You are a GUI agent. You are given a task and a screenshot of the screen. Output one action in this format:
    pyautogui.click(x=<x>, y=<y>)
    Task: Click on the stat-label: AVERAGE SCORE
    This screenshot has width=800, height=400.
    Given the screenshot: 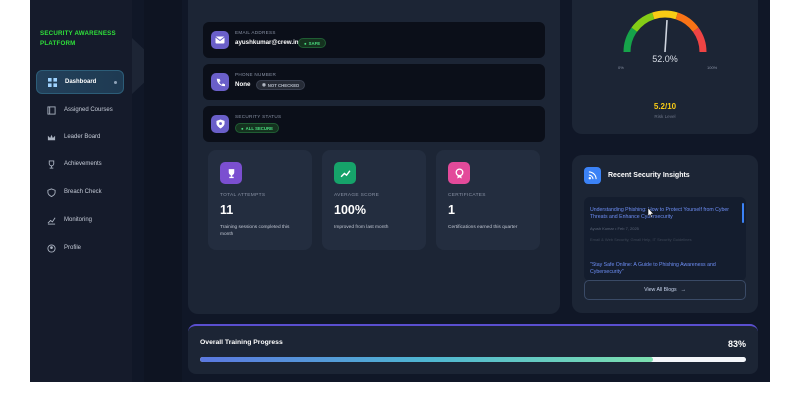 What is the action you would take?
    pyautogui.click(x=357, y=195)
    